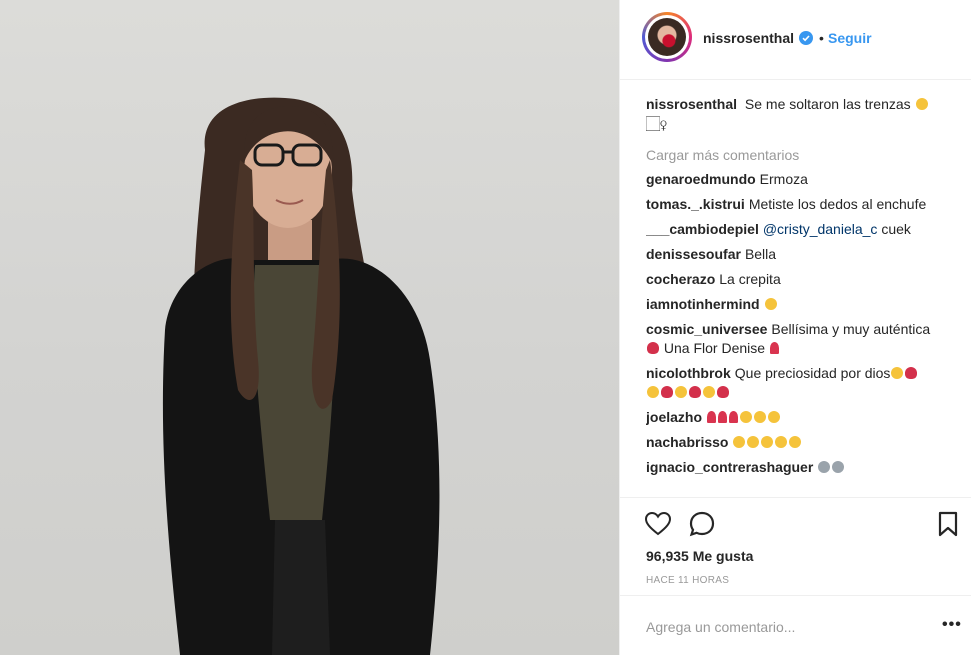 Image resolution: width=971 pixels, height=655 pixels. I want to click on tongue-emoji-icon, so click(921, 104).